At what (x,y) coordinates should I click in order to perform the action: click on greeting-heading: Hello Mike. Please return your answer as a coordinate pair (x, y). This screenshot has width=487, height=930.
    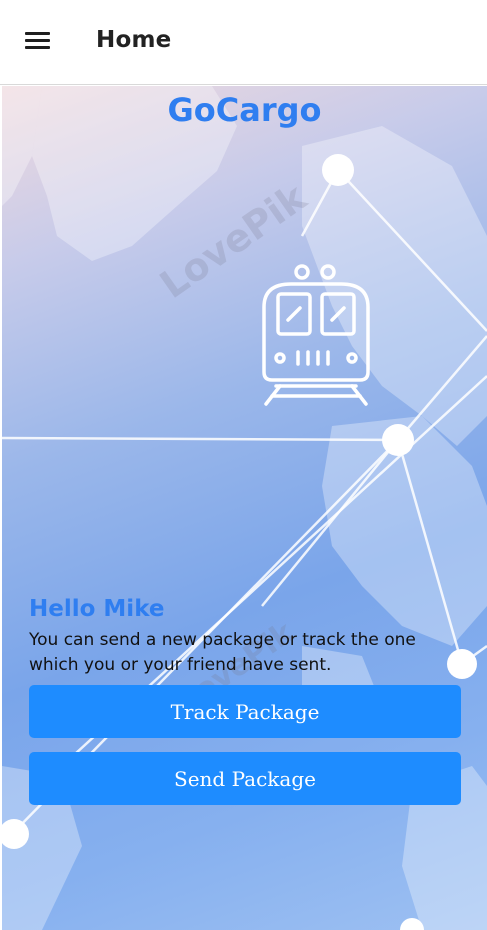
    Looking at the image, I should click on (97, 609).